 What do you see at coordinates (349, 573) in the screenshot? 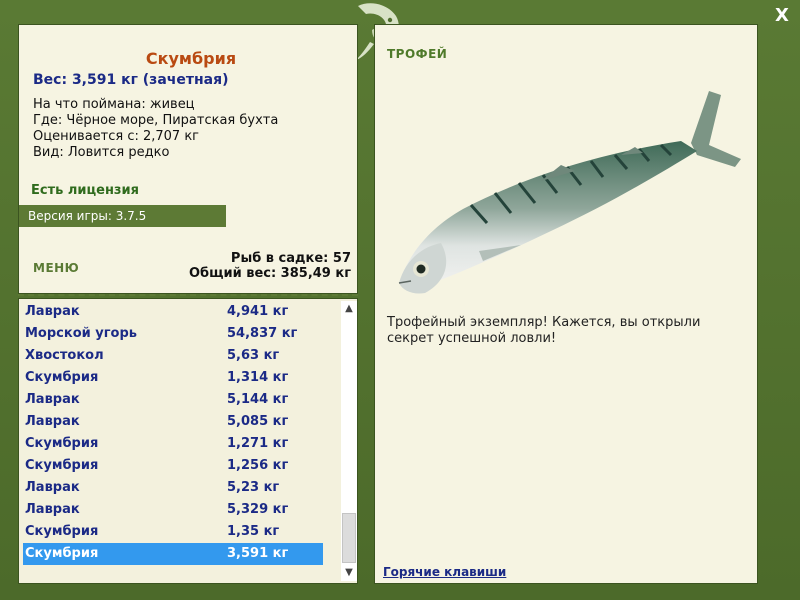
I see `arrow-down-icon: ▼` at bounding box center [349, 573].